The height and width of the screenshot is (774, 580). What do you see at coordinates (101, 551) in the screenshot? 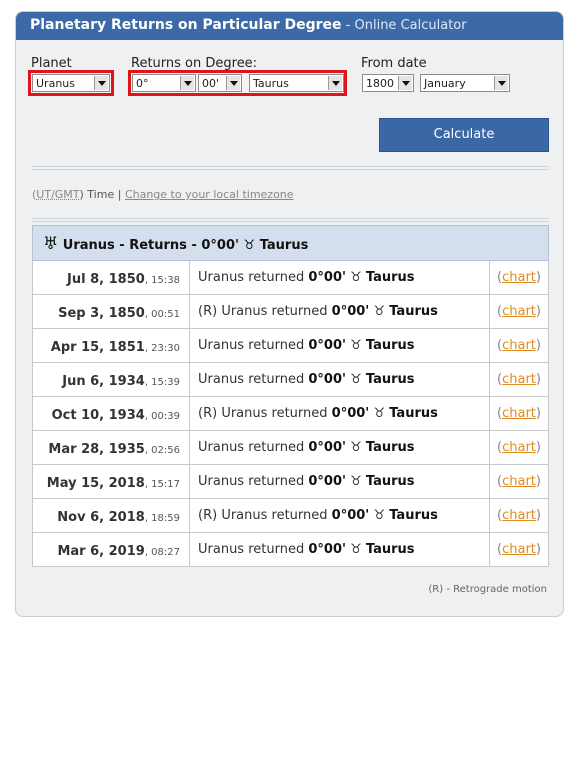
I see `return-date: Mar 6, 2019` at bounding box center [101, 551].